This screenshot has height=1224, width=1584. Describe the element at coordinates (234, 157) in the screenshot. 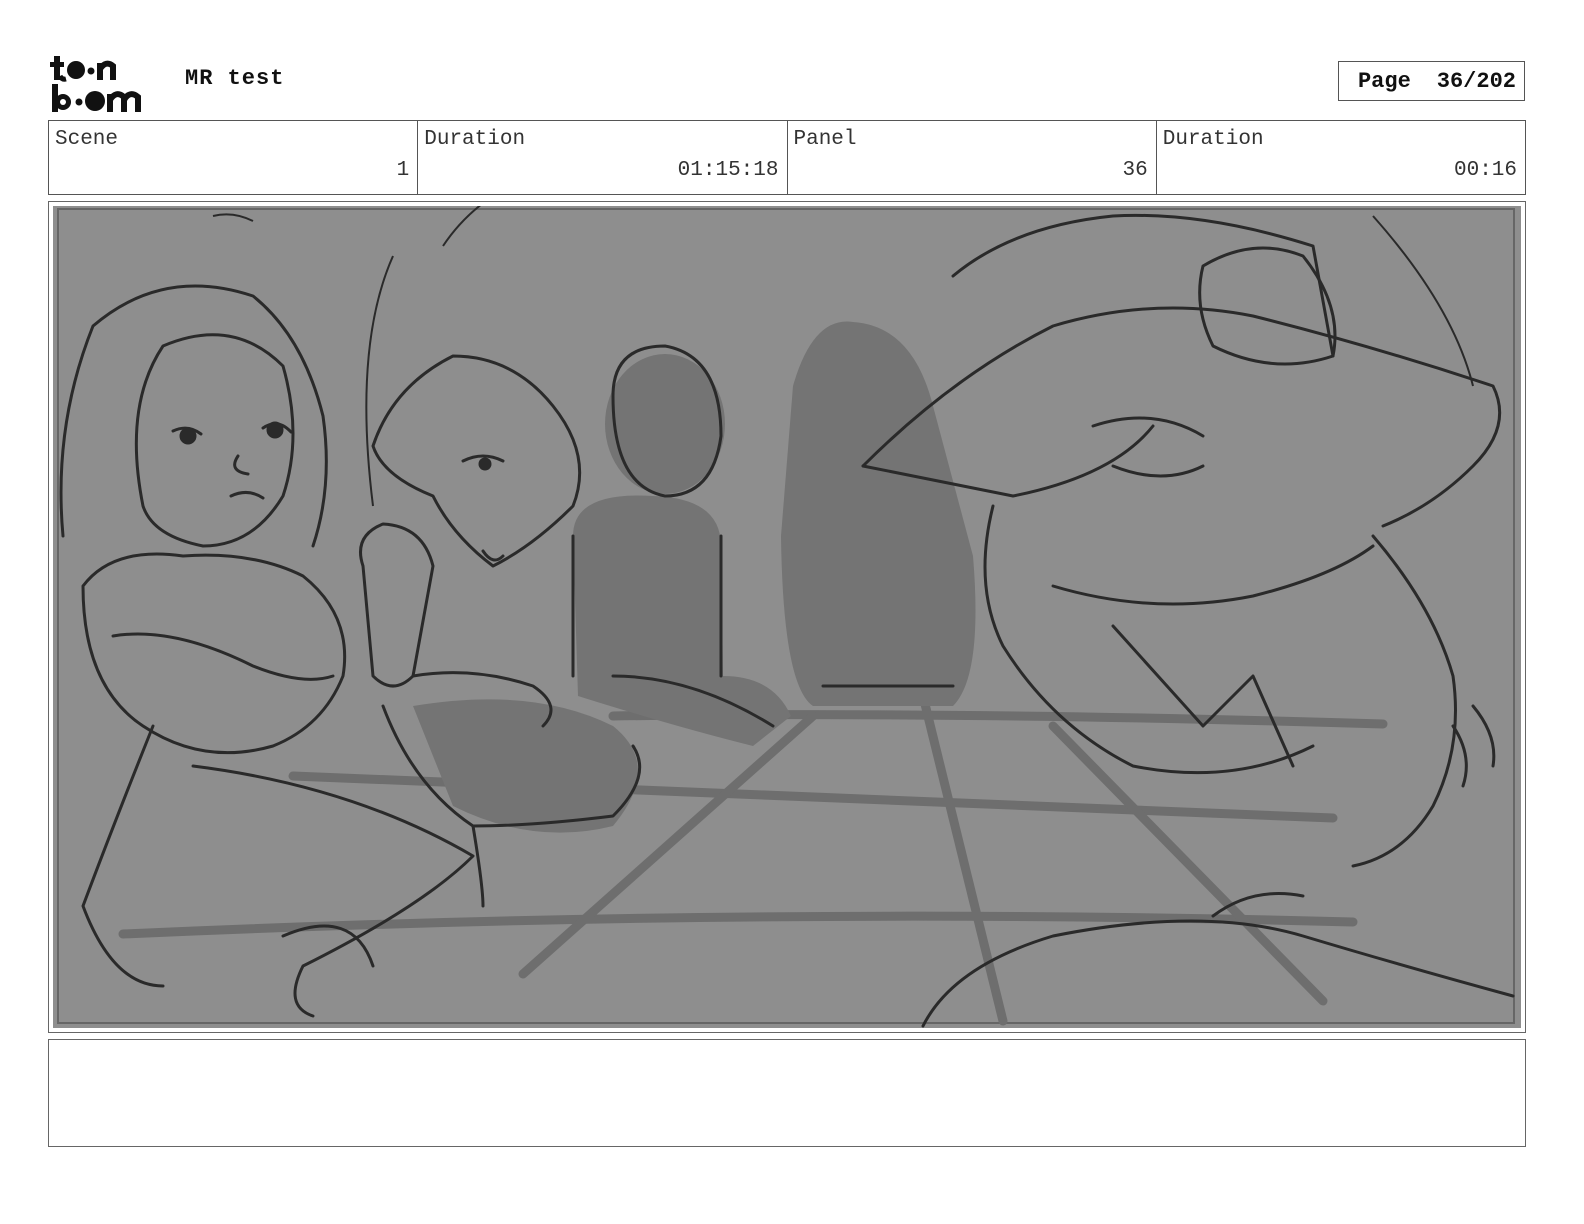

I see `scene-cell: Scene 1` at that location.